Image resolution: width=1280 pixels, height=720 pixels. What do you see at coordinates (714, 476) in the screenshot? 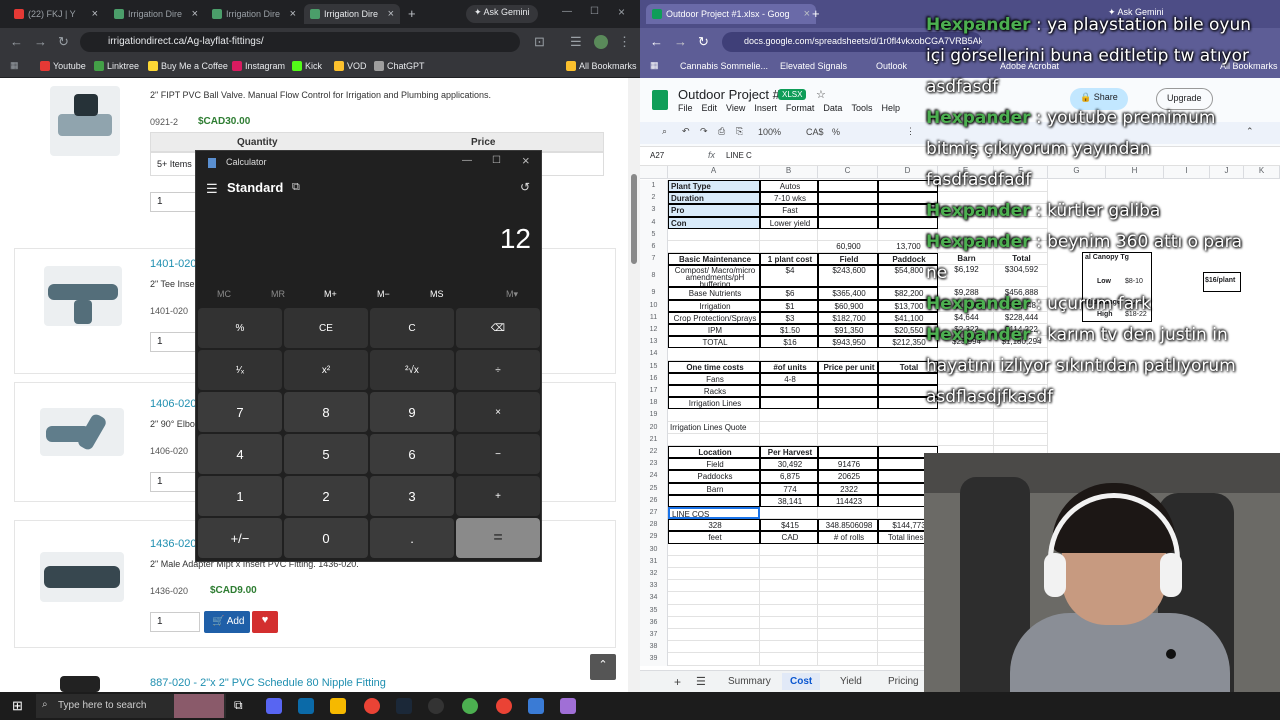
I see `cell-a24: Paddocks` at bounding box center [714, 476].